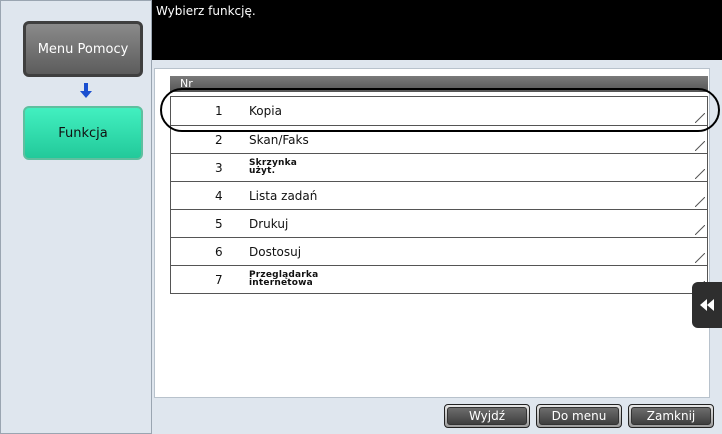  I want to click on selection-highlight, so click(440, 110).